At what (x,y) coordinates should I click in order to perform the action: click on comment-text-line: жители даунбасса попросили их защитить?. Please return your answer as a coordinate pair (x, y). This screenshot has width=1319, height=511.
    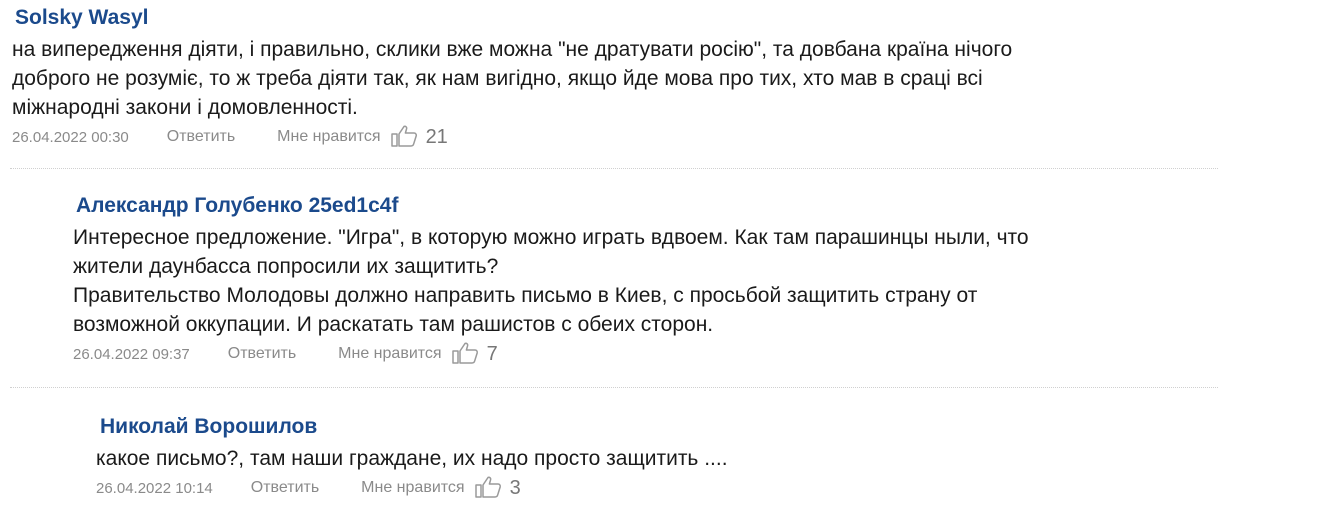
    Looking at the image, I should click on (286, 266).